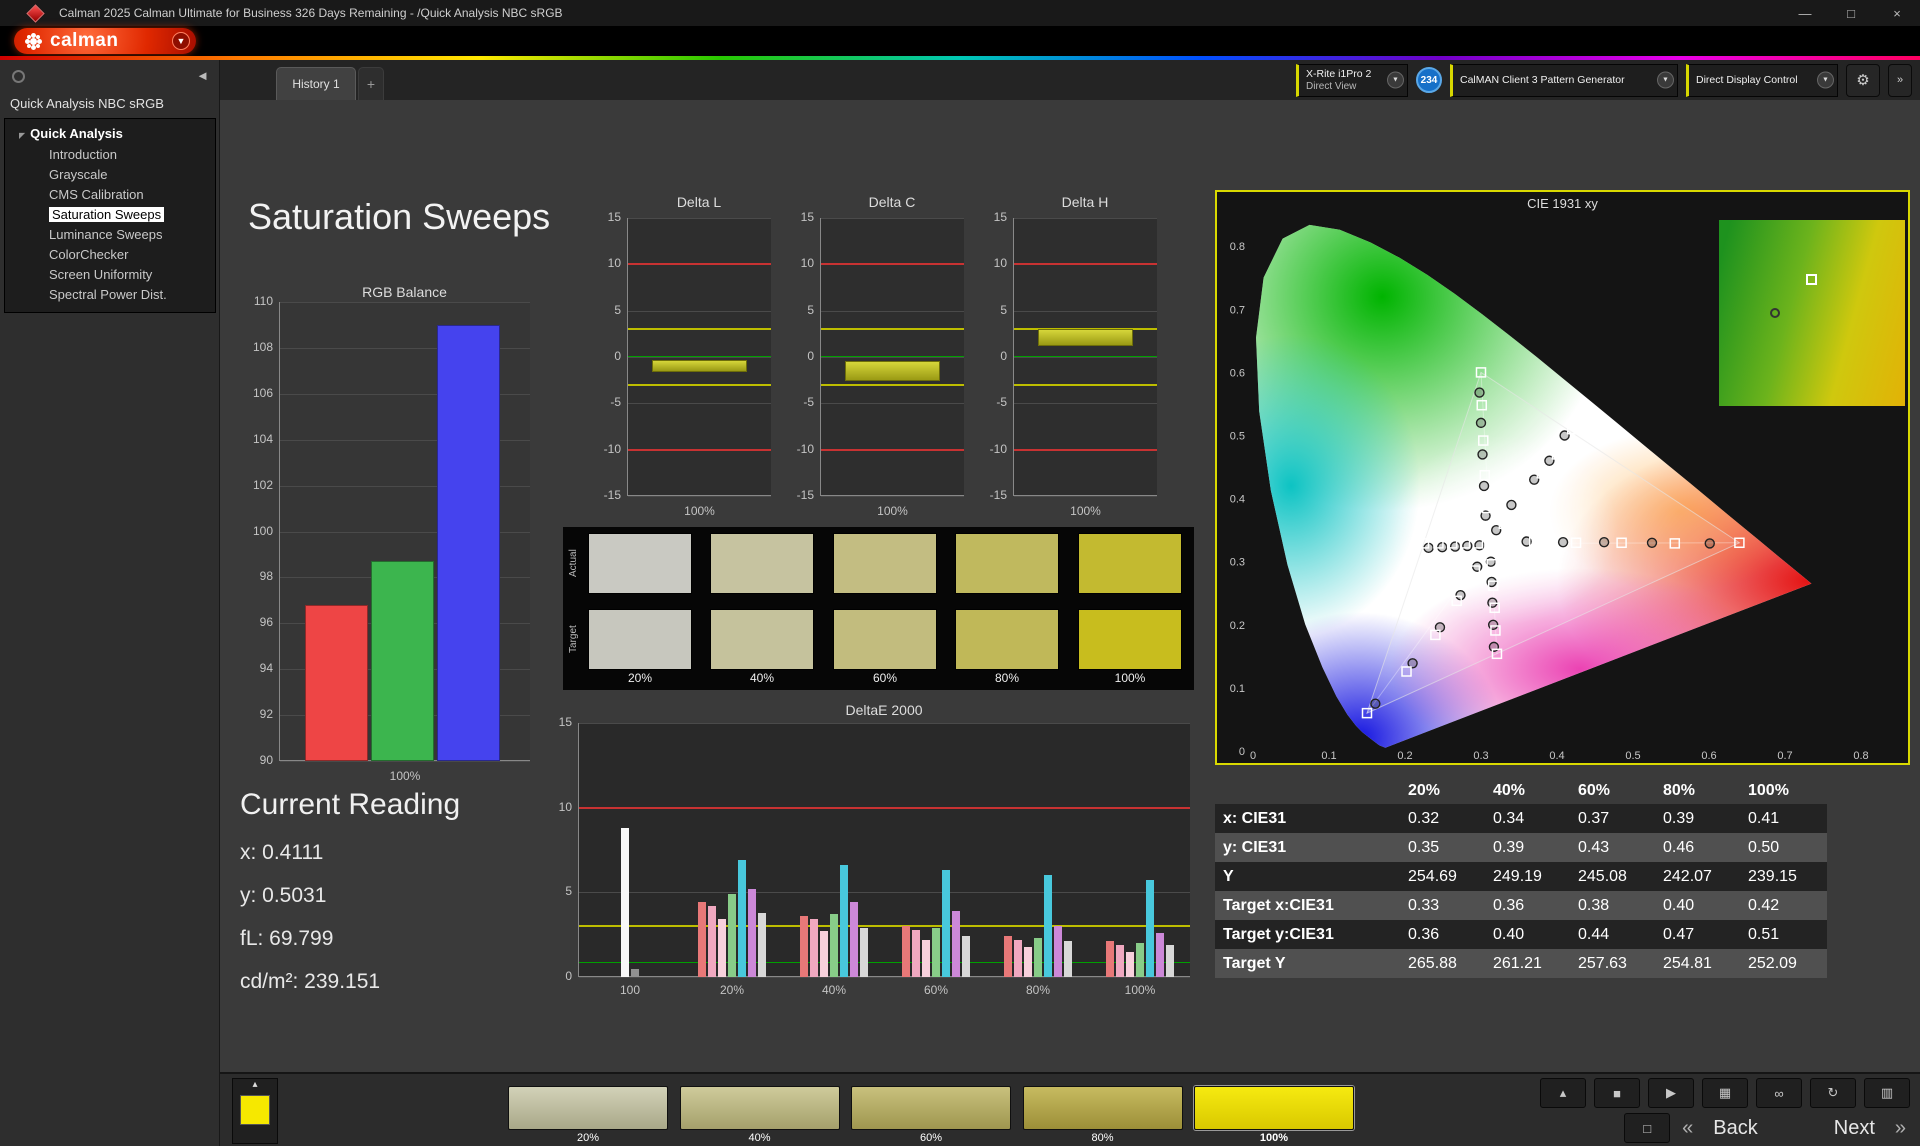 Image resolution: width=1920 pixels, height=1146 pixels. Describe the element at coordinates (1617, 1093) in the screenshot. I see `stop-button: ■` at that location.